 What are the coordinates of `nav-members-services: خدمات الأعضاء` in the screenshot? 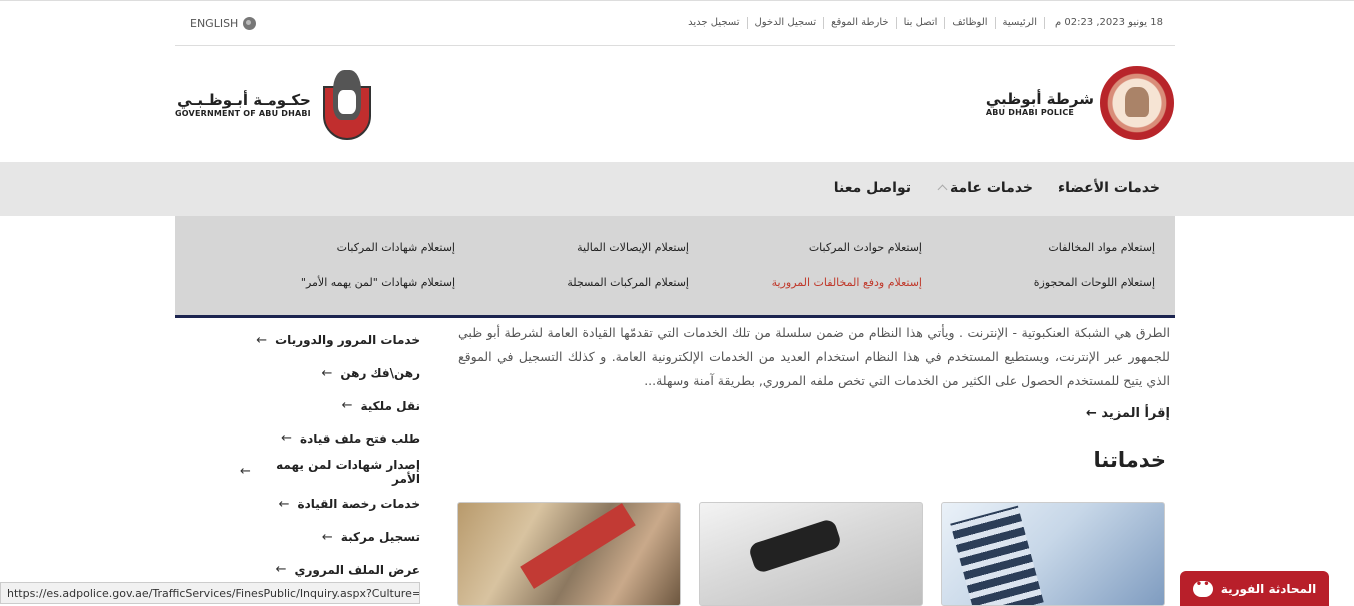 It's located at (1109, 188).